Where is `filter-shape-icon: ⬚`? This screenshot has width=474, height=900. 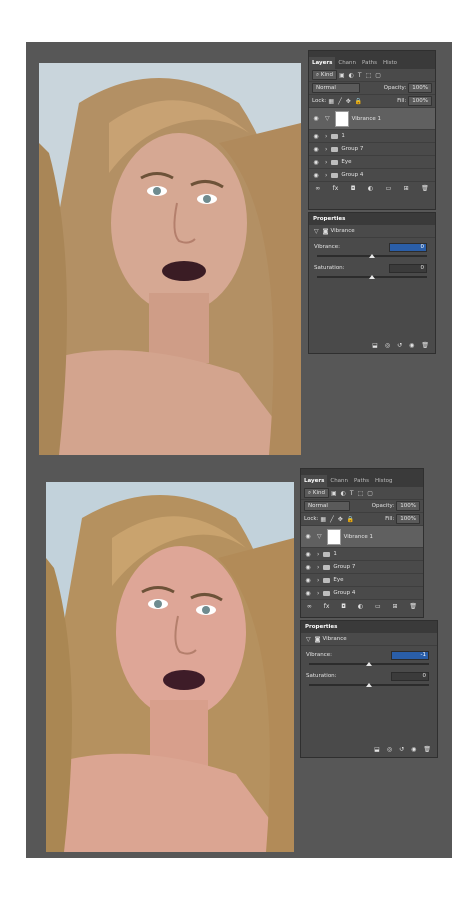 filter-shape-icon: ⬚ is located at coordinates (361, 493).